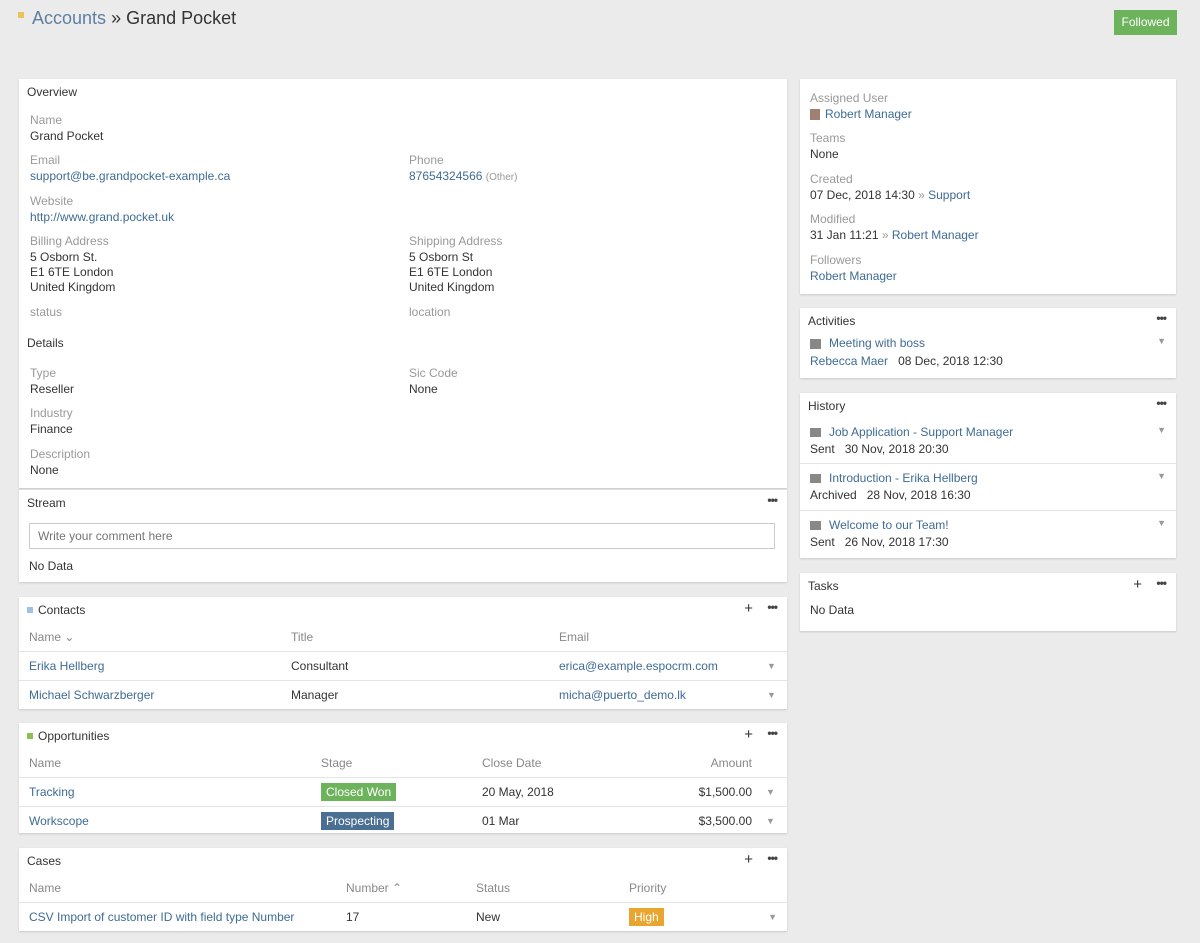  I want to click on modified-by-link: Robert Manager, so click(935, 235).